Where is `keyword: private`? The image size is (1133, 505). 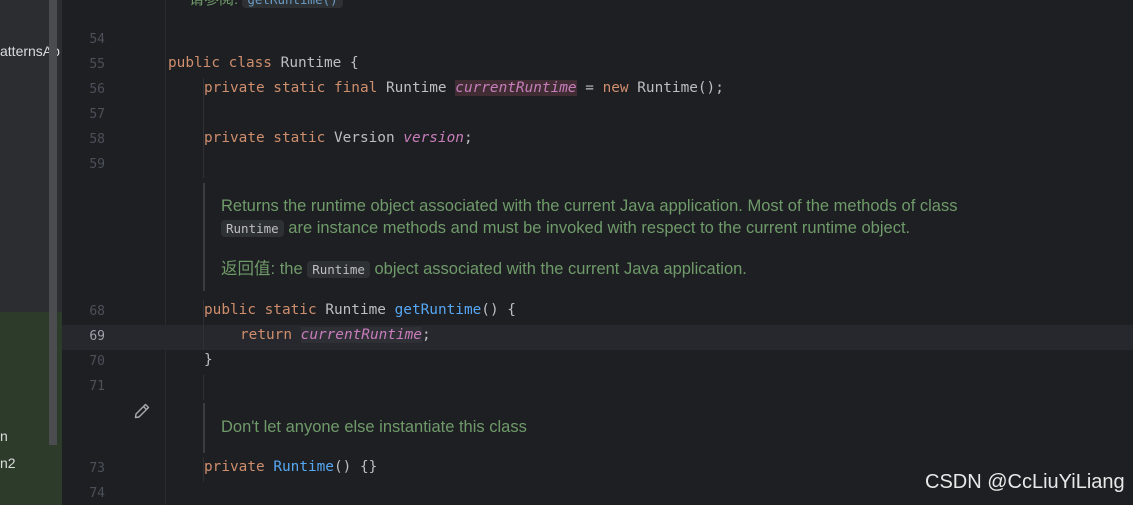 keyword: private is located at coordinates (234, 467).